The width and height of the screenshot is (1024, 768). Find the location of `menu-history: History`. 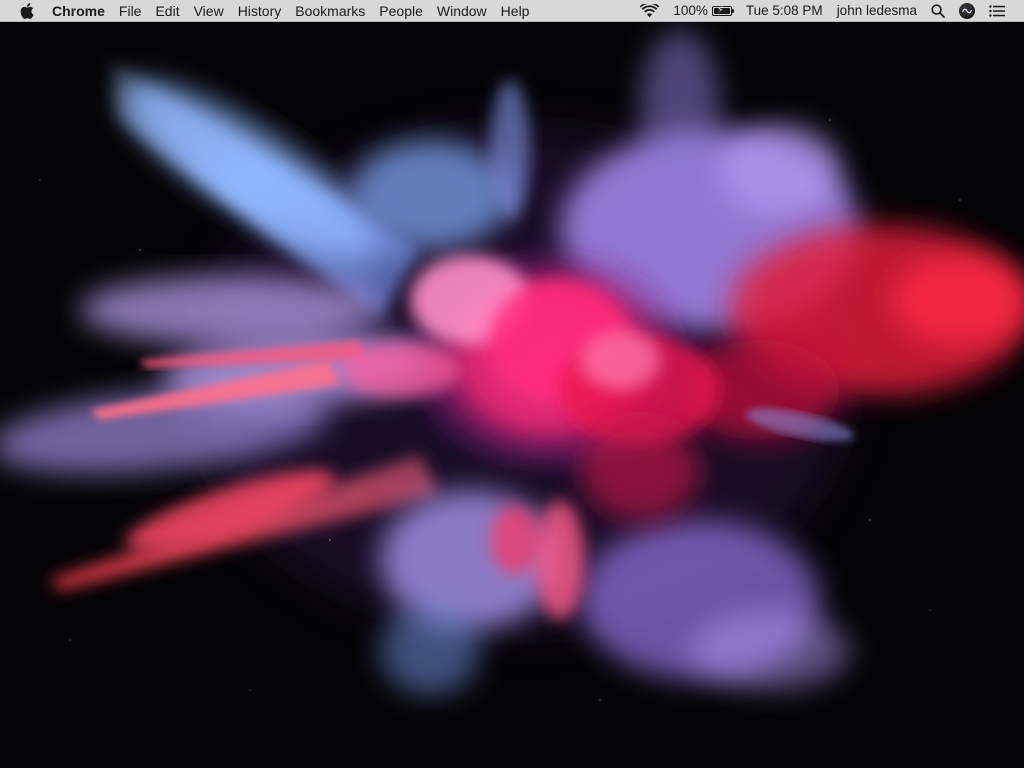

menu-history: History is located at coordinates (260, 11).